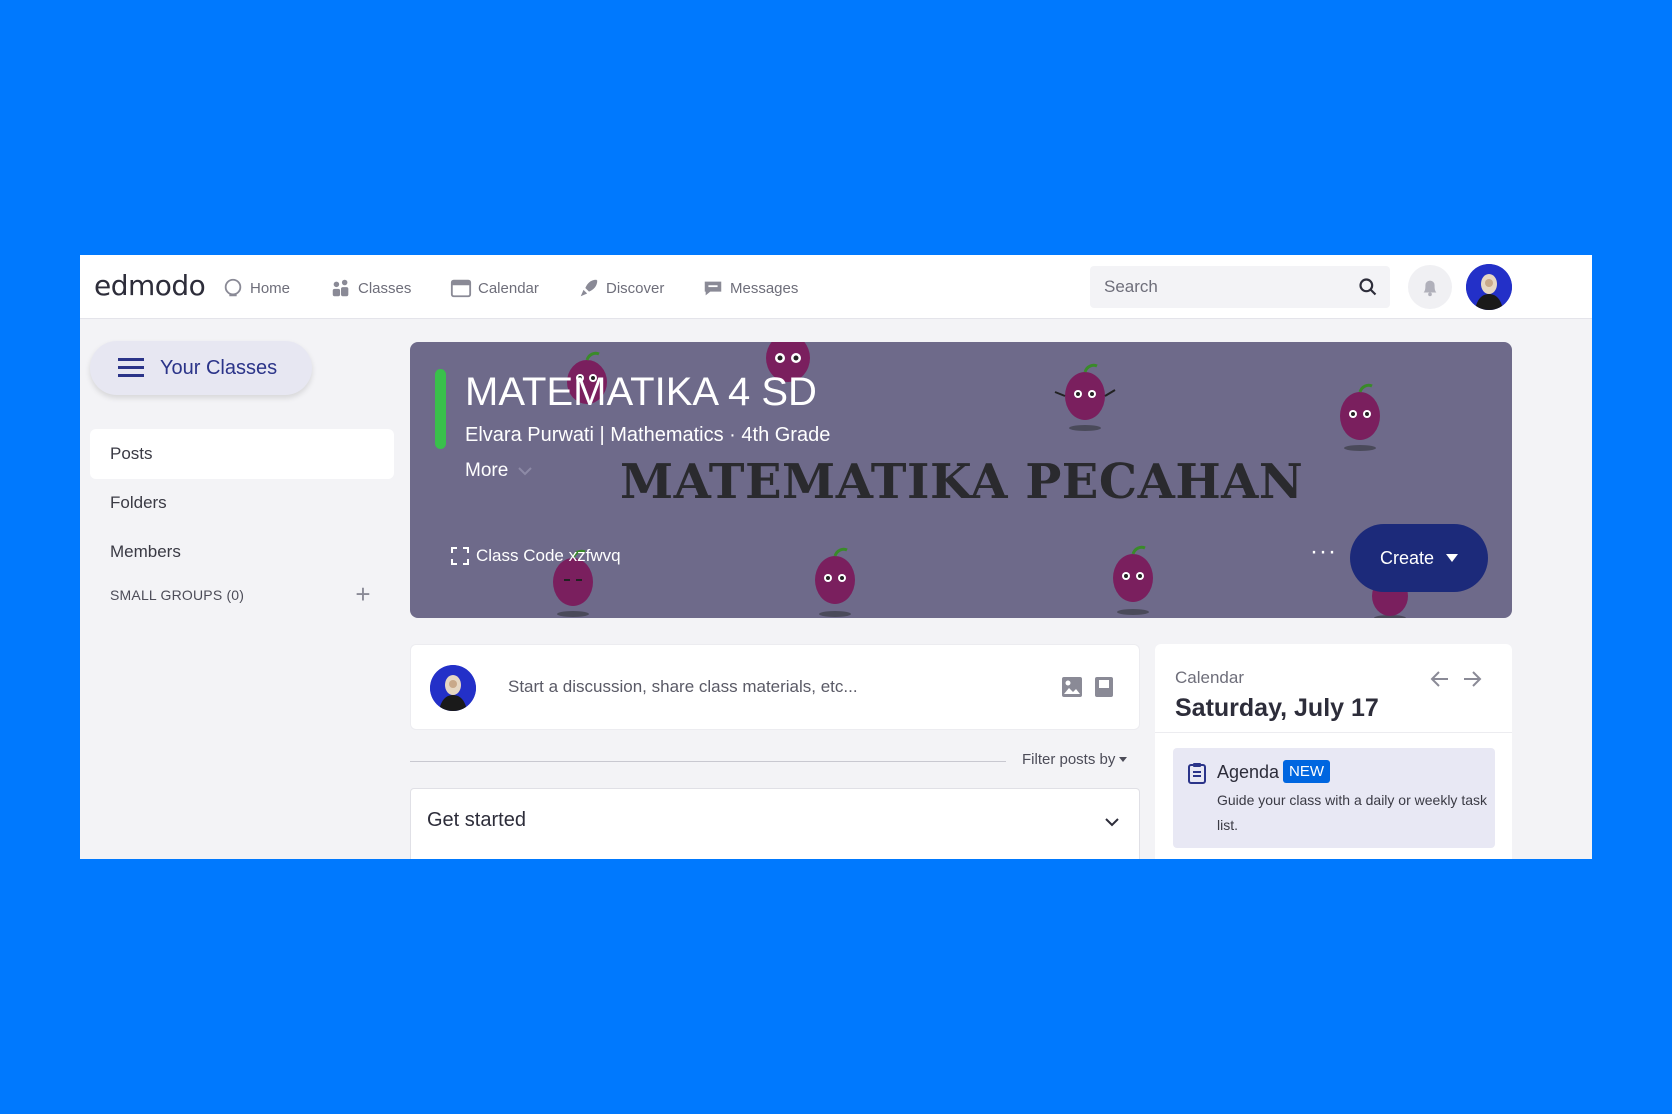 The width and height of the screenshot is (1672, 1114). Describe the element at coordinates (508, 288) in the screenshot. I see `nav-calendar-label: Calendar` at that location.